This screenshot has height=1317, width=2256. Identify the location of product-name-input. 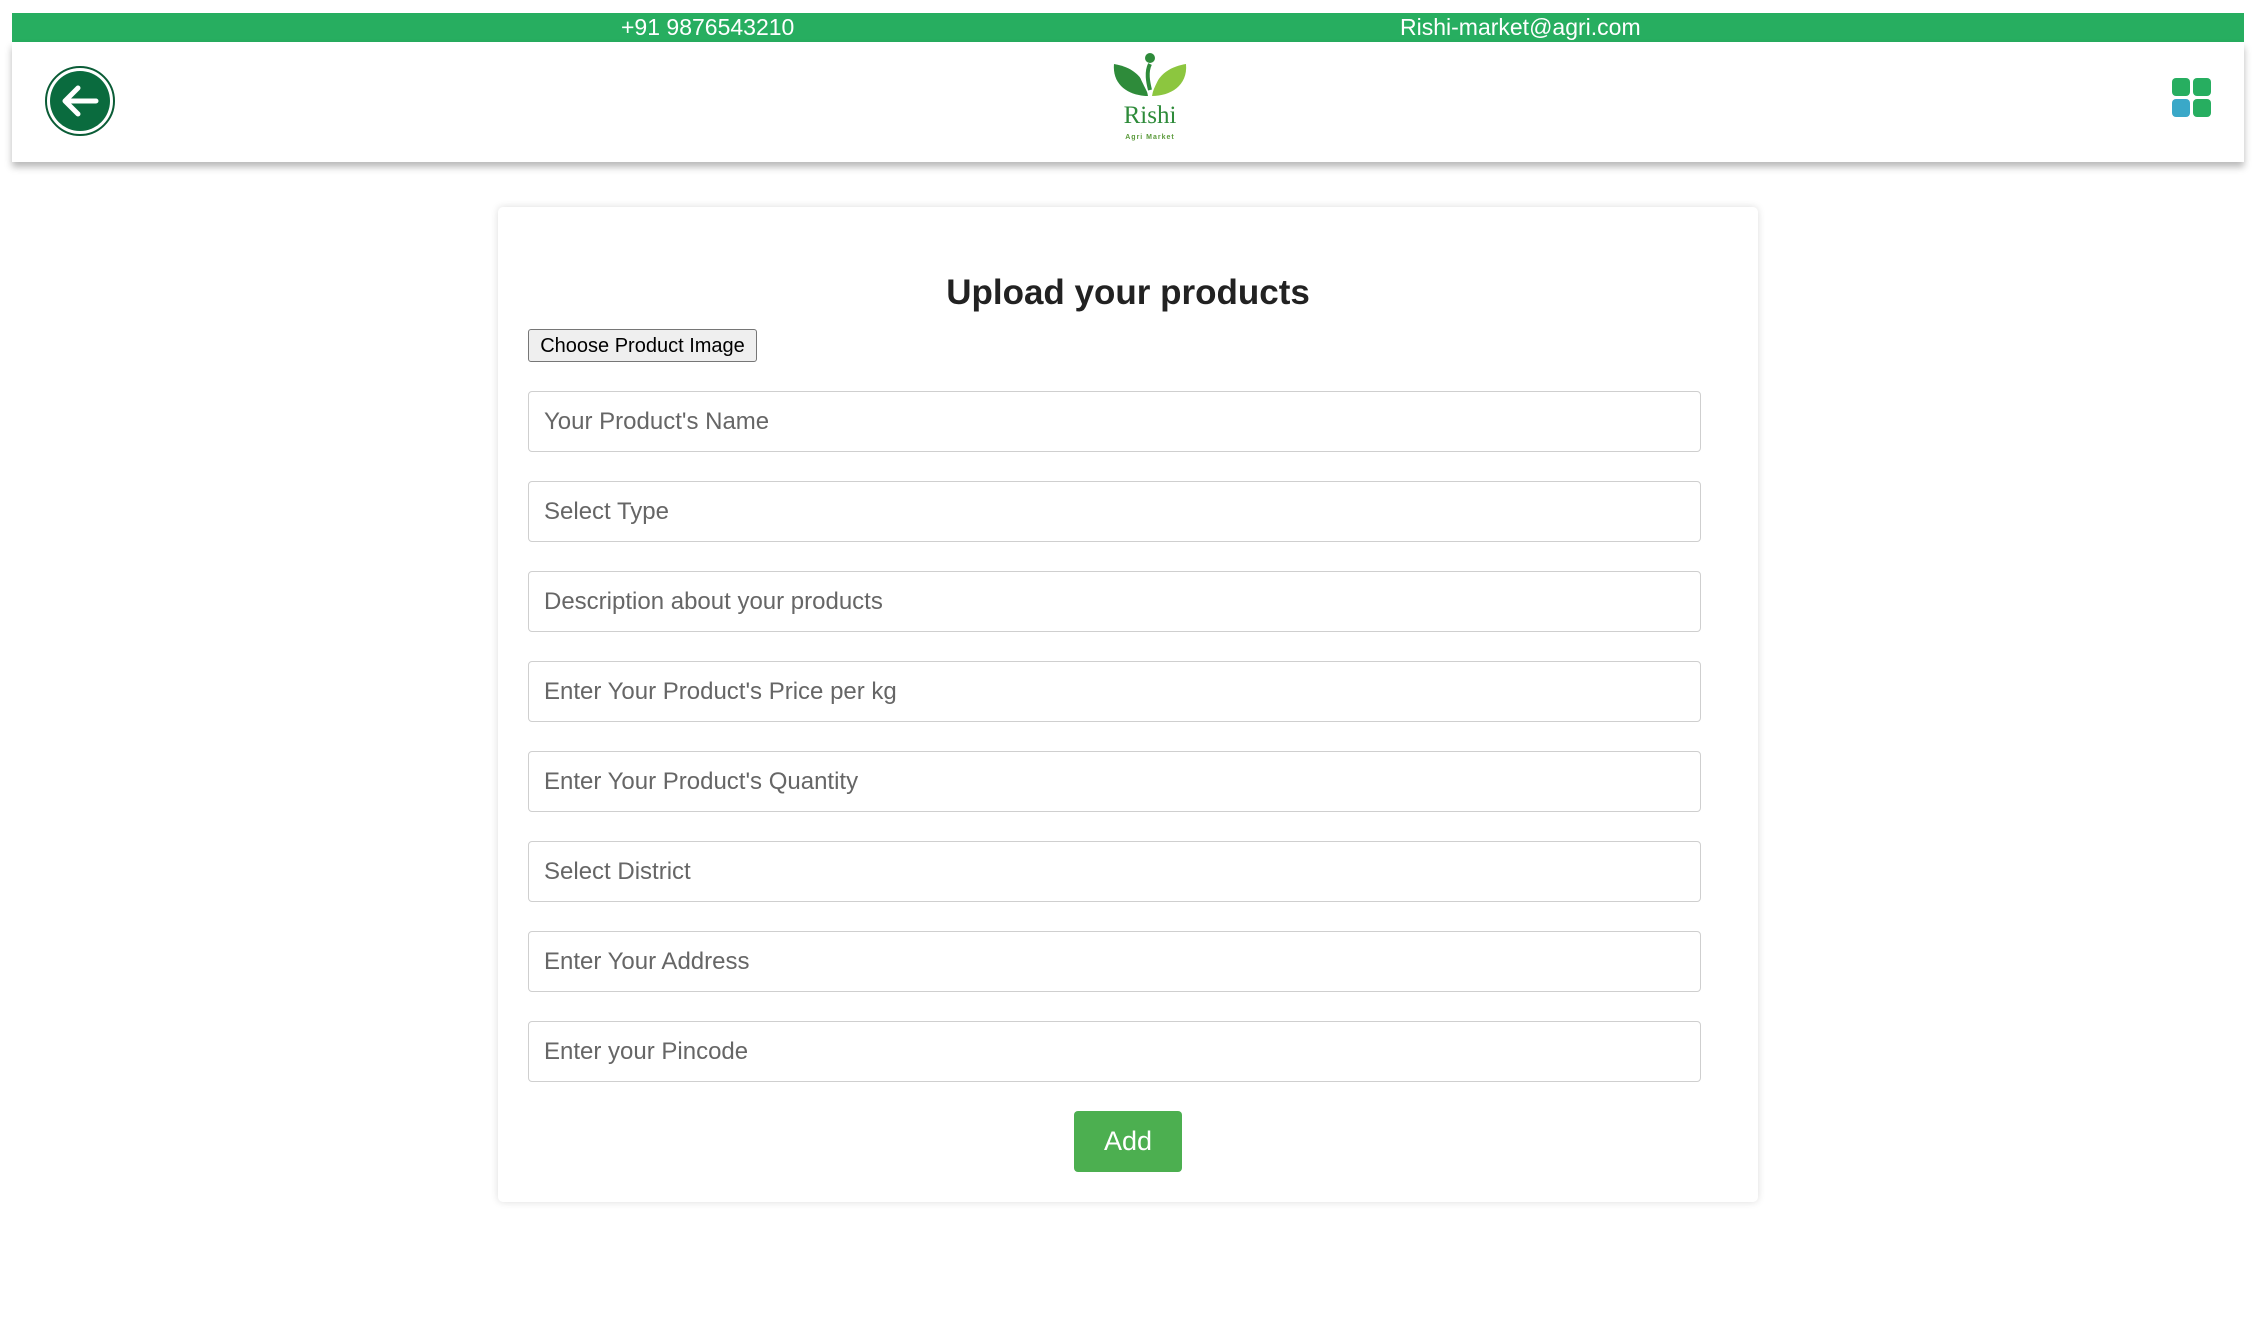
(1114, 421).